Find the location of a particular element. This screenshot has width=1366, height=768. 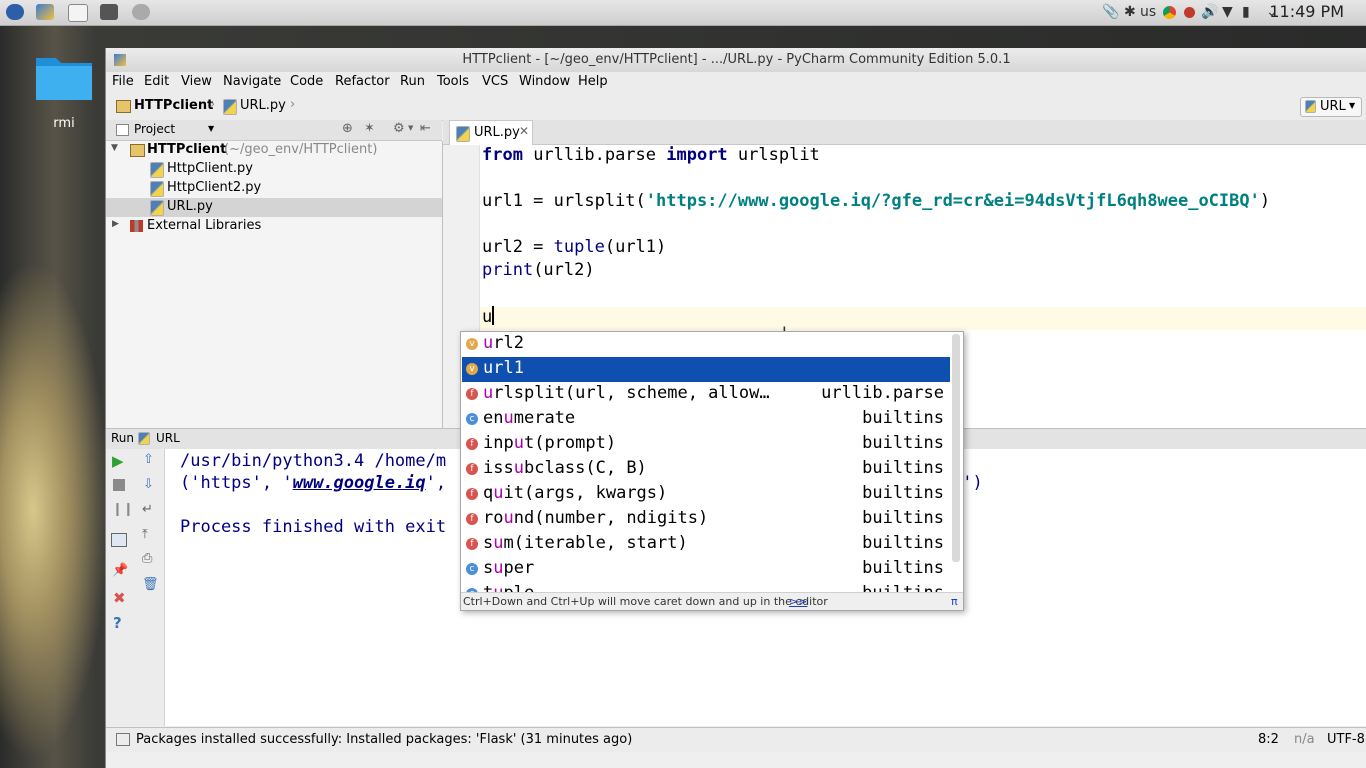

wallpaper-detail is located at coordinates (55, 510).